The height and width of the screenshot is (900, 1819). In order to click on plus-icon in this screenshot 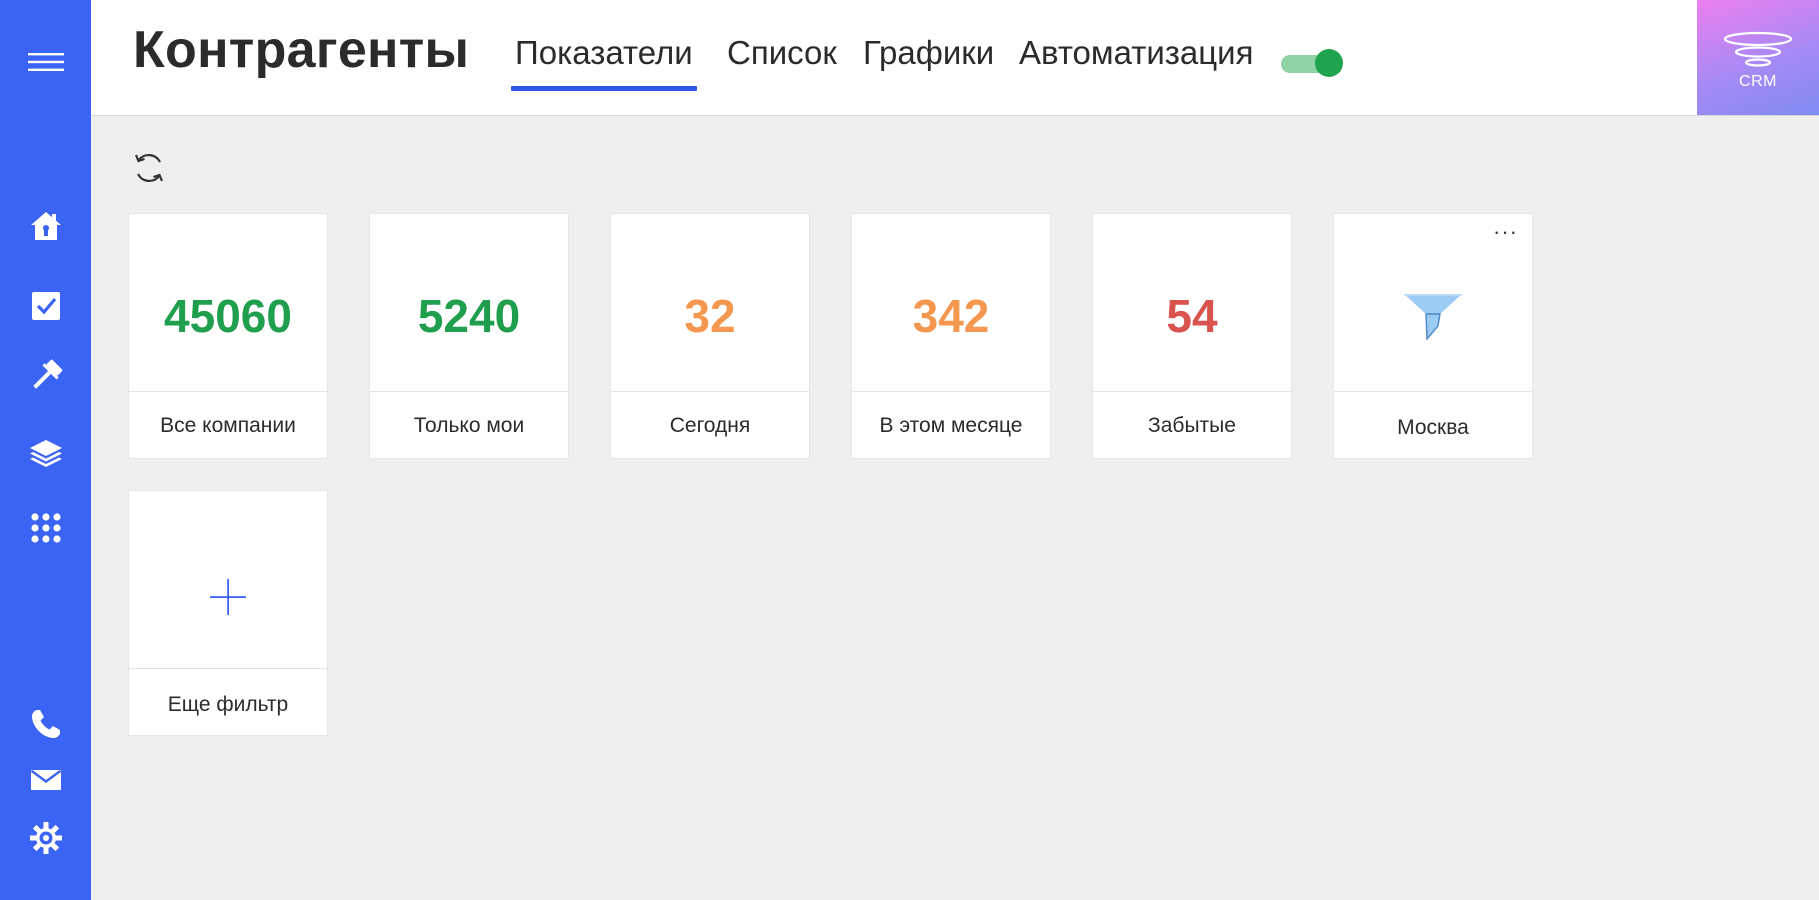, I will do `click(228, 597)`.